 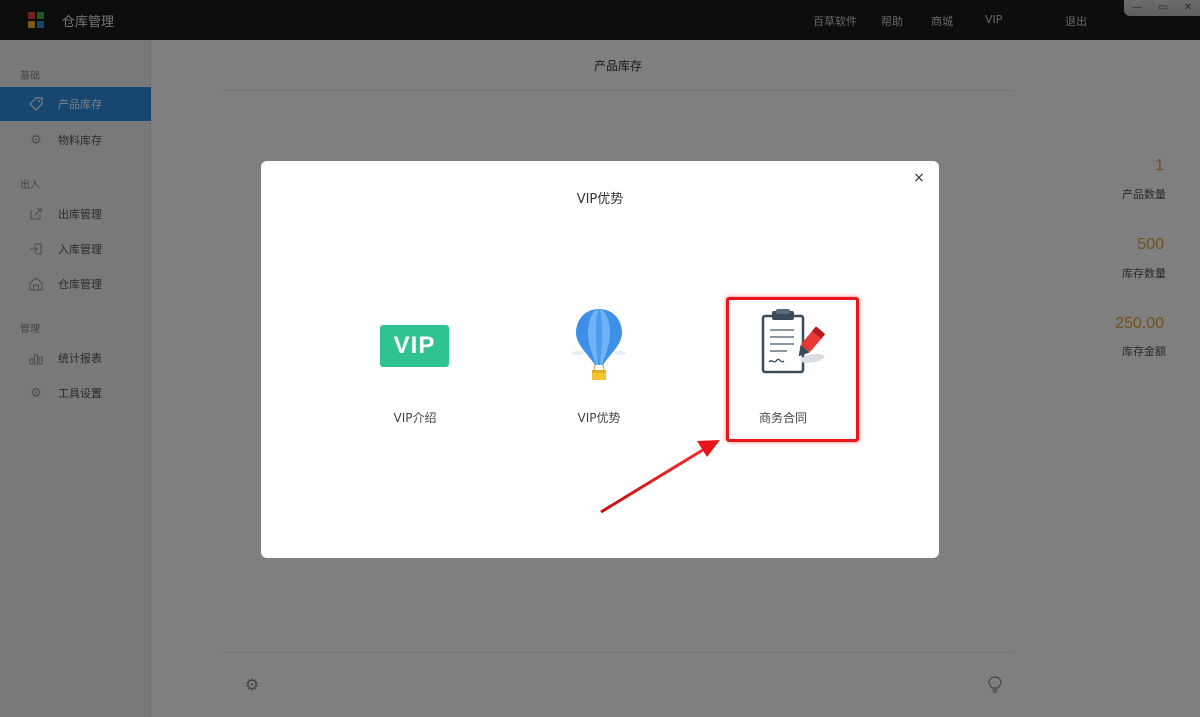 I want to click on contract-clipboard-icon, so click(x=793, y=341).